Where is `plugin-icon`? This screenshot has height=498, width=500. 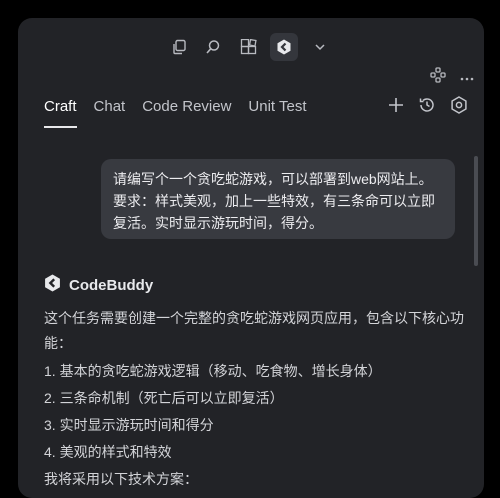
plugin-icon is located at coordinates (438, 77).